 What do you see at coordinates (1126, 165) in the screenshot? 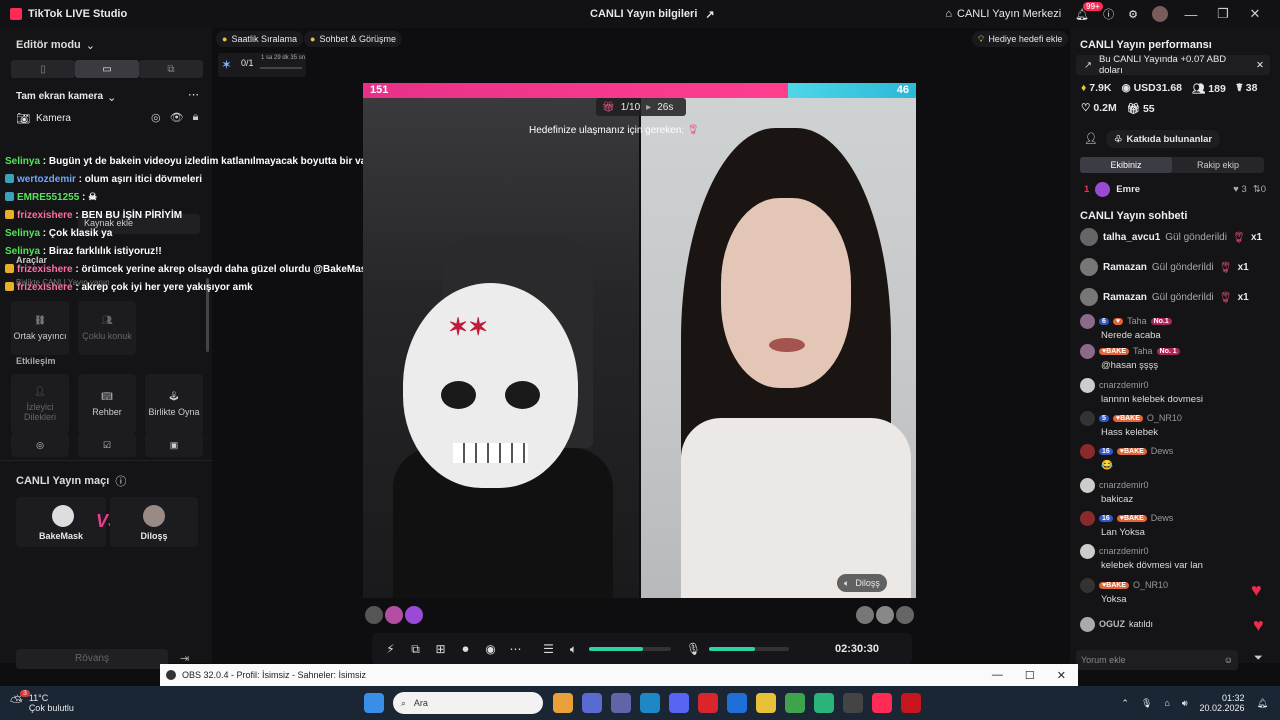
I see `tab-your-team: Ekibiniz` at bounding box center [1126, 165].